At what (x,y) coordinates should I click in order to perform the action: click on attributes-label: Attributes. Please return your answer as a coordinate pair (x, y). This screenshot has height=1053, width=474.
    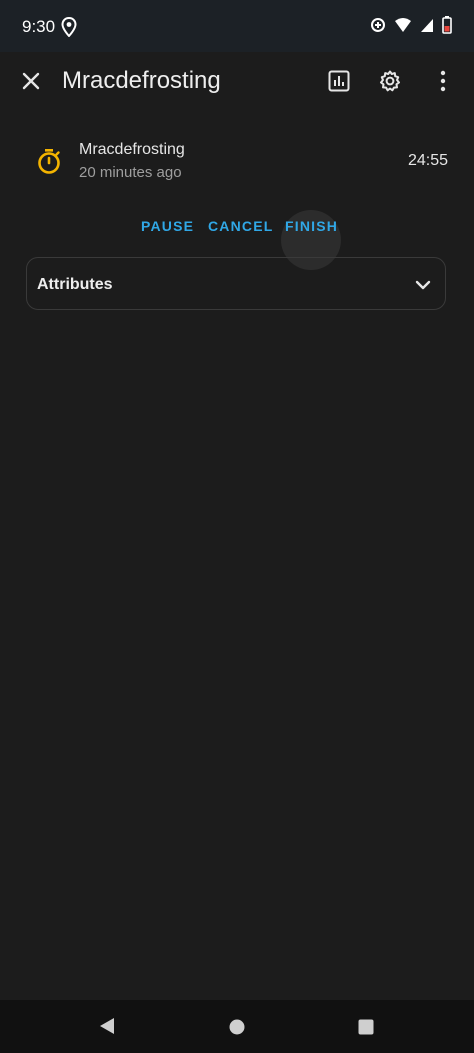
    Looking at the image, I should click on (75, 284).